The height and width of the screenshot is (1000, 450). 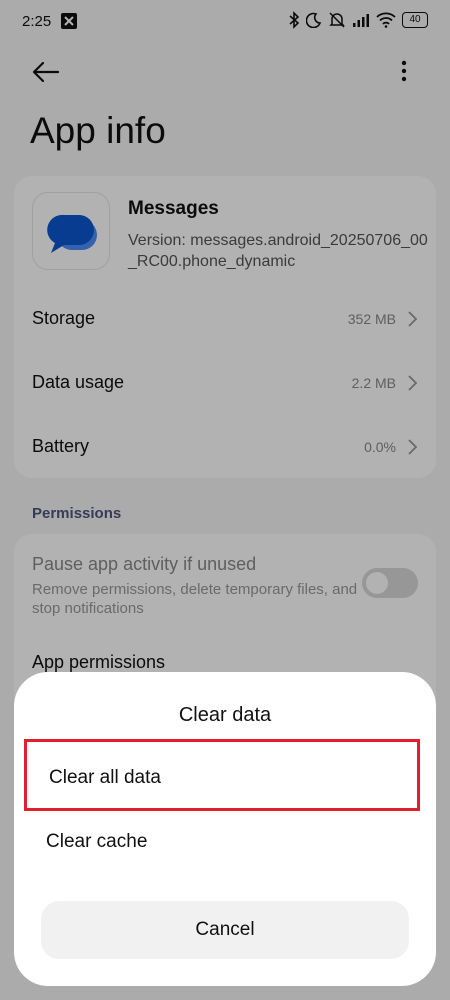 I want to click on cancel-label: Cancel, so click(x=225, y=929).